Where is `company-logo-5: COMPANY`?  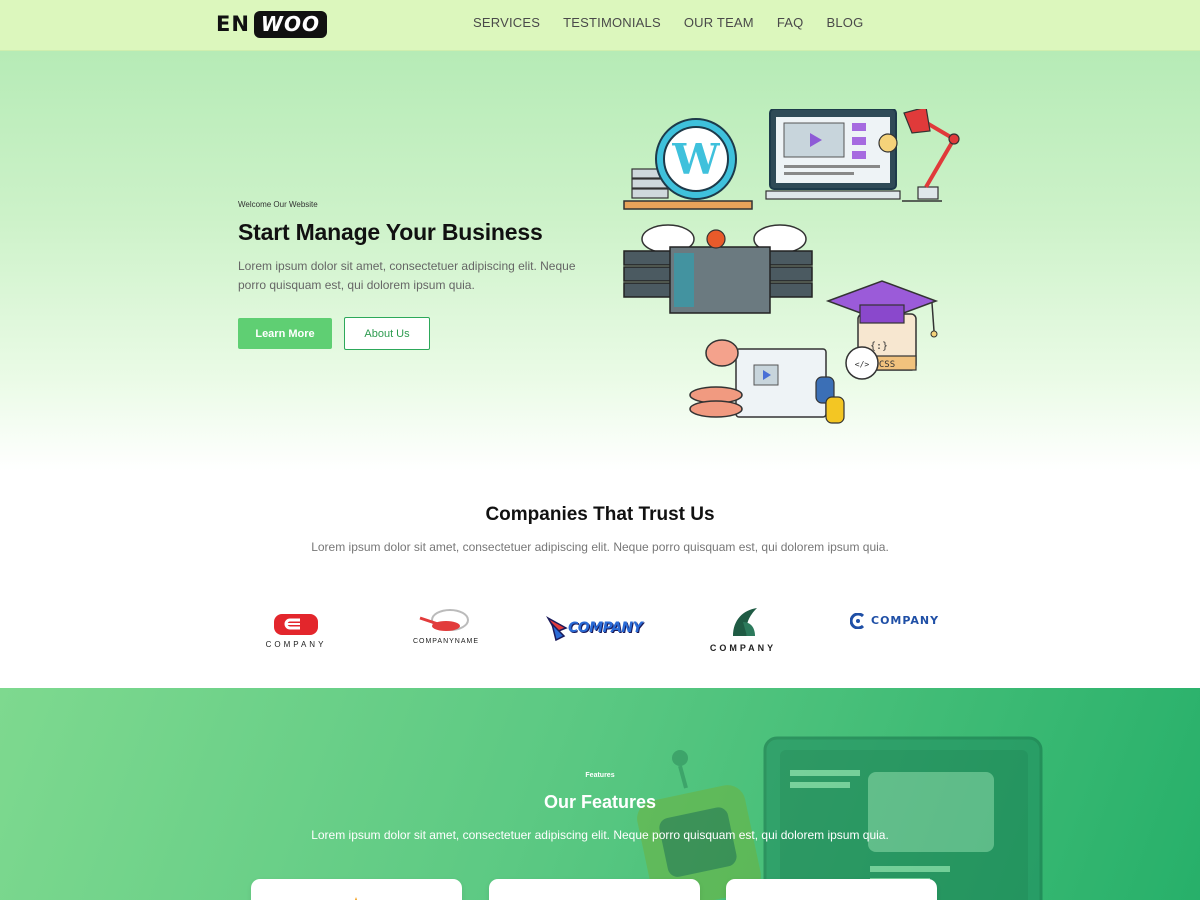
company-logo-5: COMPANY is located at coordinates (895, 622).